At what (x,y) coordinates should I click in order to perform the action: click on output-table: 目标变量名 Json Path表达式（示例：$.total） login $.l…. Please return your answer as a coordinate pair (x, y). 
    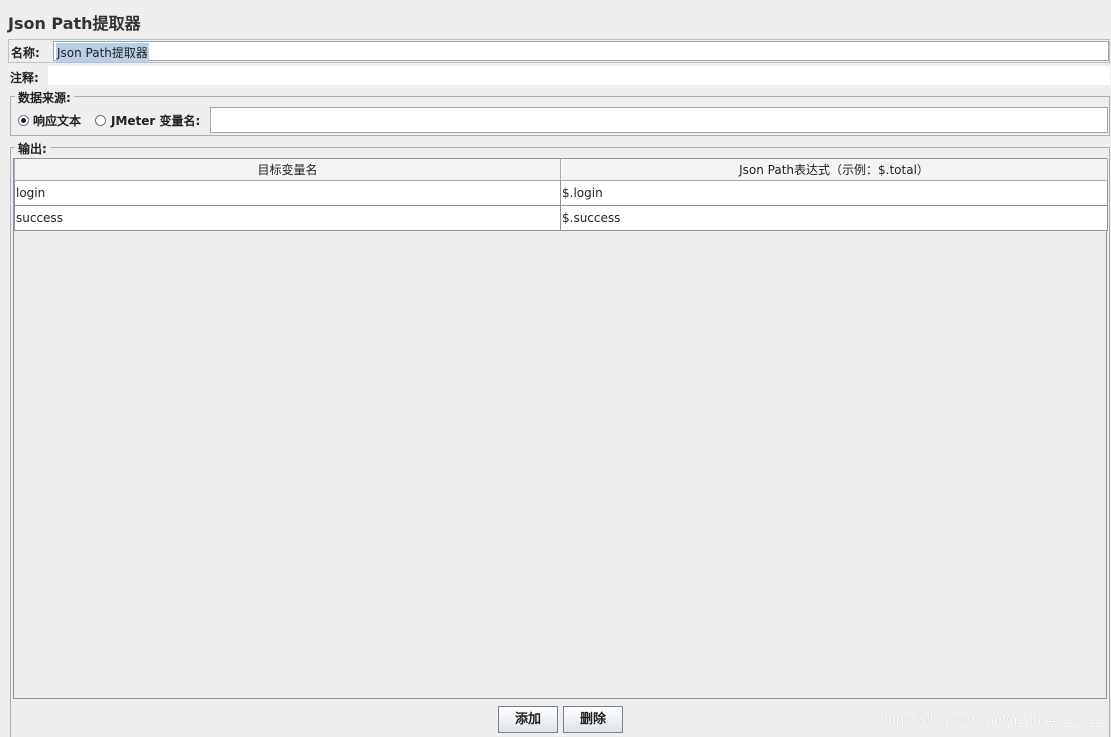
    Looking at the image, I should click on (561, 195).